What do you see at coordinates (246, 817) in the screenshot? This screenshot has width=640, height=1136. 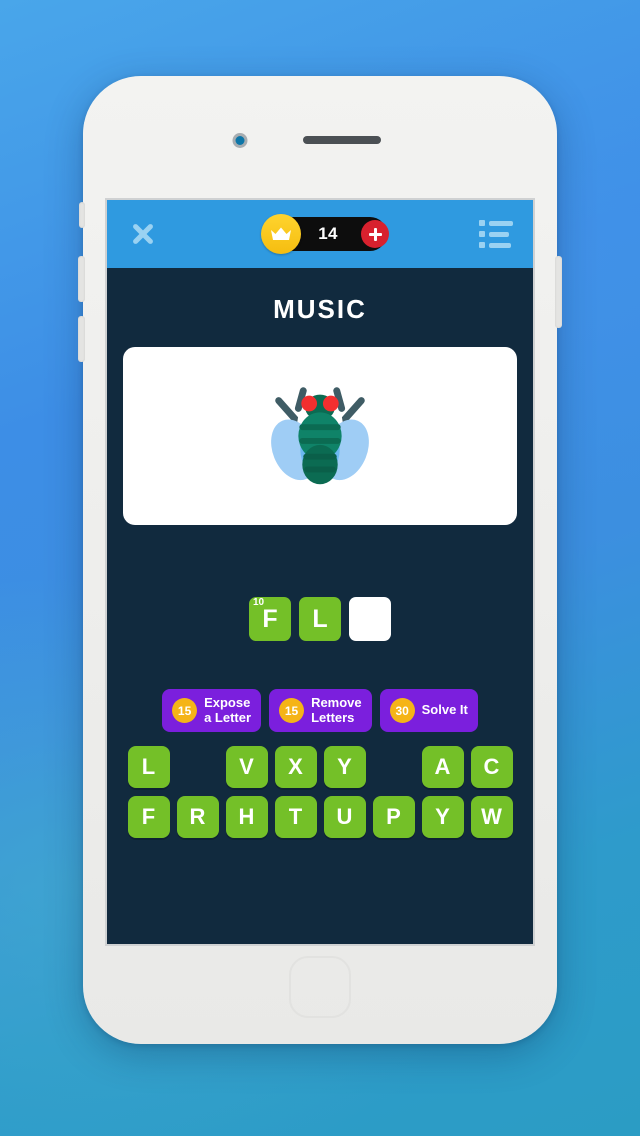 I see `key-letter: H` at bounding box center [246, 817].